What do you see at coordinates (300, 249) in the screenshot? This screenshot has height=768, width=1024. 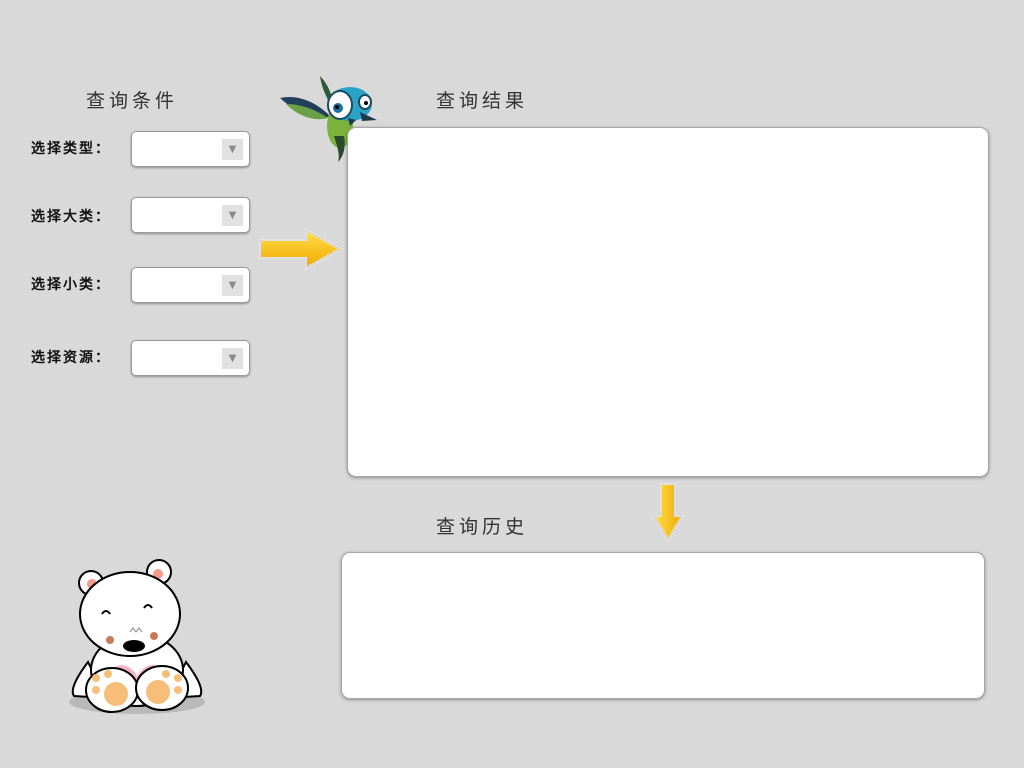 I see `right-arrow-icon` at bounding box center [300, 249].